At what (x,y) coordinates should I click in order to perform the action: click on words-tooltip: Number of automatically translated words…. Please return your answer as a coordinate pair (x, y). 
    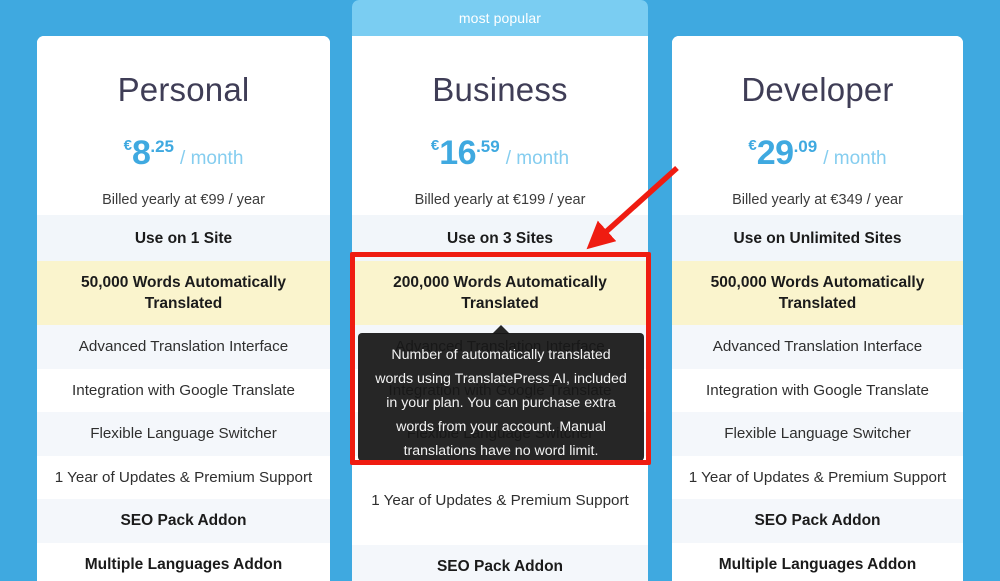
    Looking at the image, I should click on (501, 393).